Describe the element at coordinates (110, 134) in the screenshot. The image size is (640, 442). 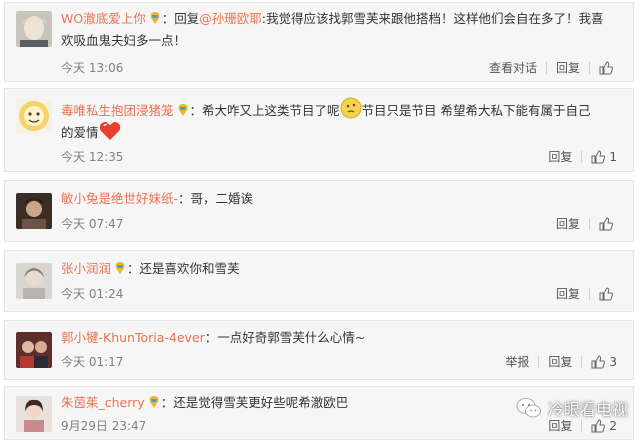
I see `heart-icon` at that location.